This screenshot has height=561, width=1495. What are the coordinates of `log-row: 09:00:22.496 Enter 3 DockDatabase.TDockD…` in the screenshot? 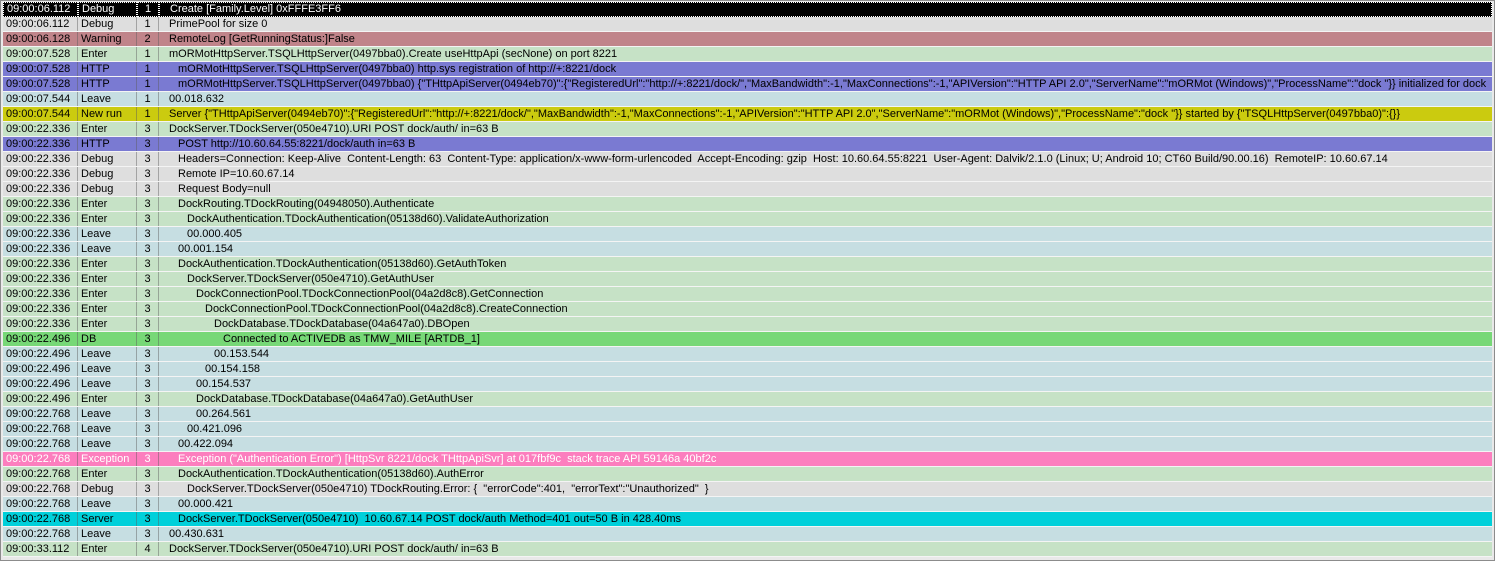 It's located at (747, 399).